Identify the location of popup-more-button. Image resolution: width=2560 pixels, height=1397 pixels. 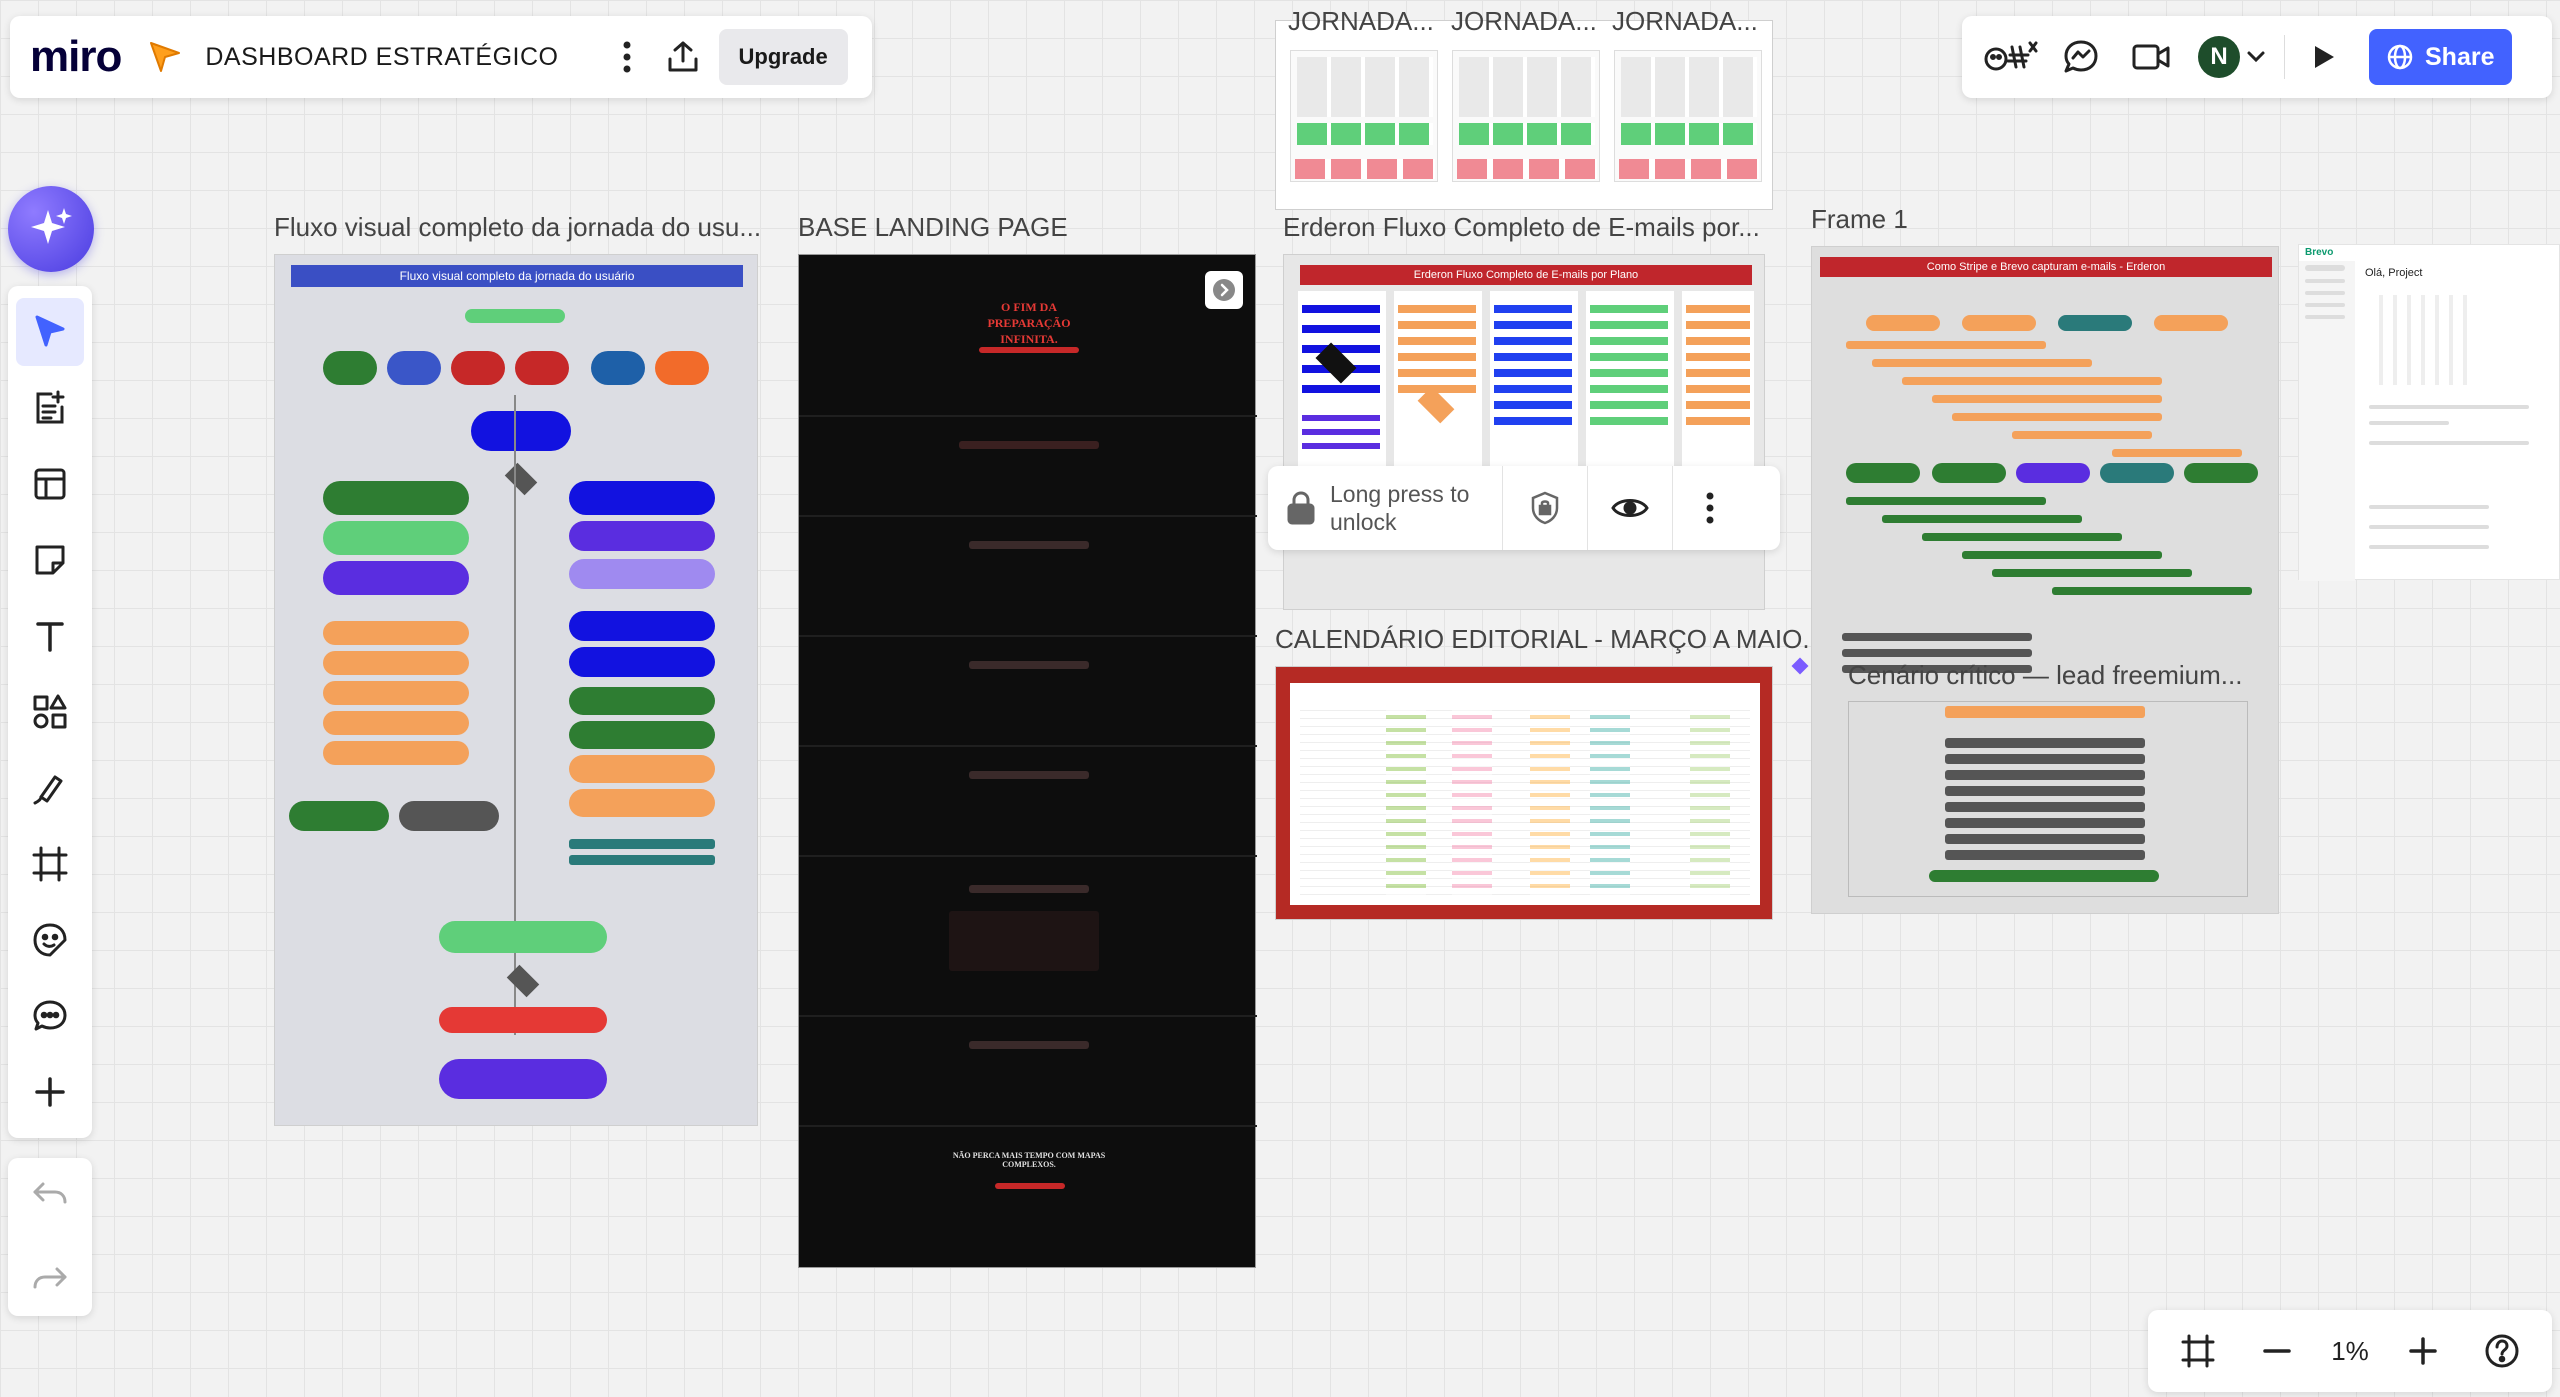
(1710, 508).